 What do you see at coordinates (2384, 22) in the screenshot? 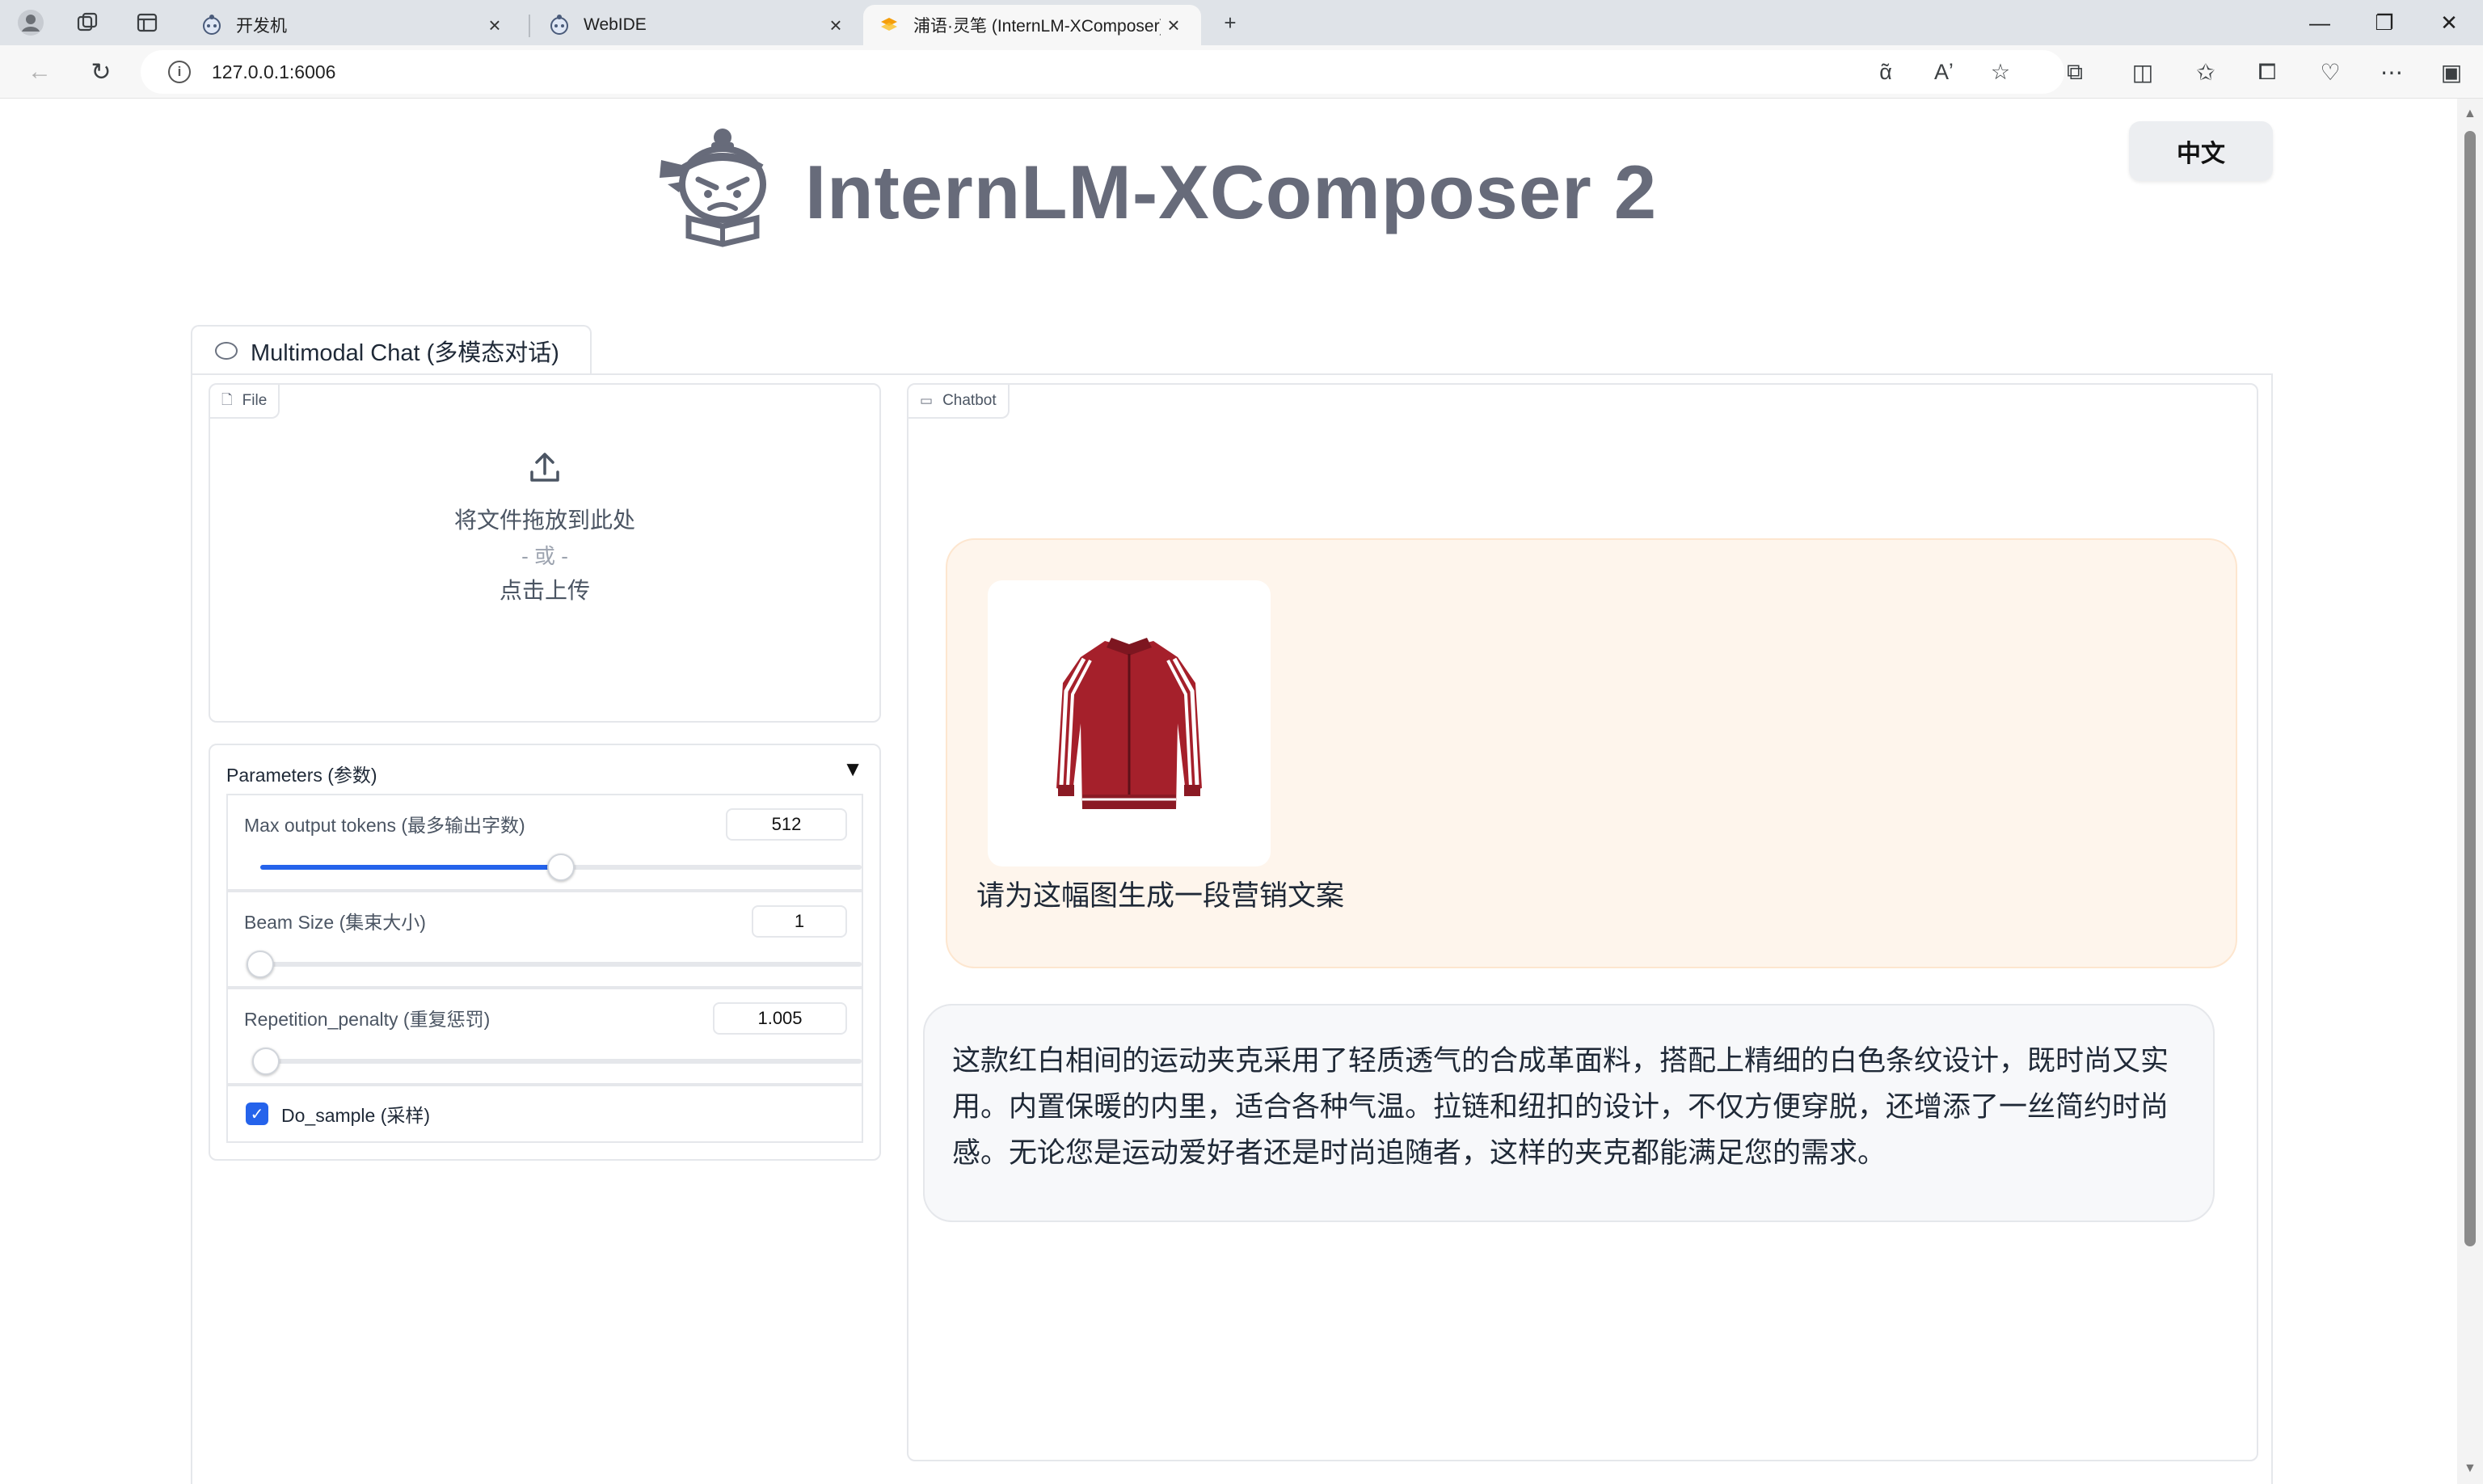
I see `restore-icon: ❐` at bounding box center [2384, 22].